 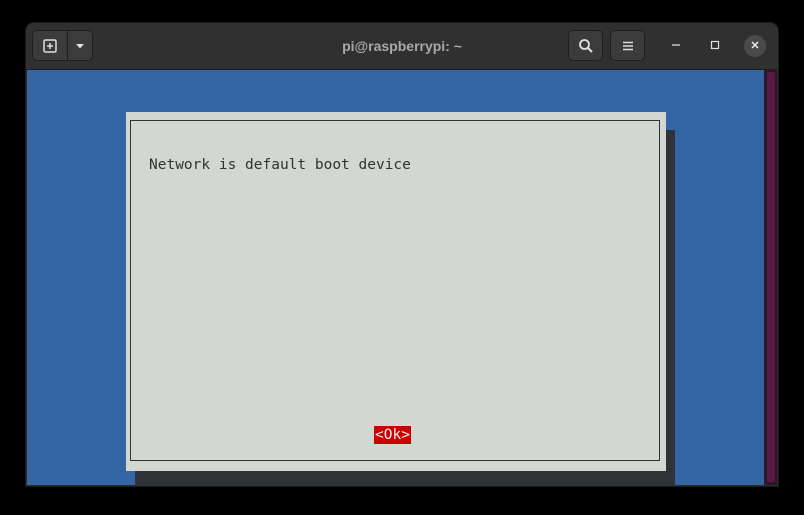 I want to click on new-tab-button, so click(x=50, y=45).